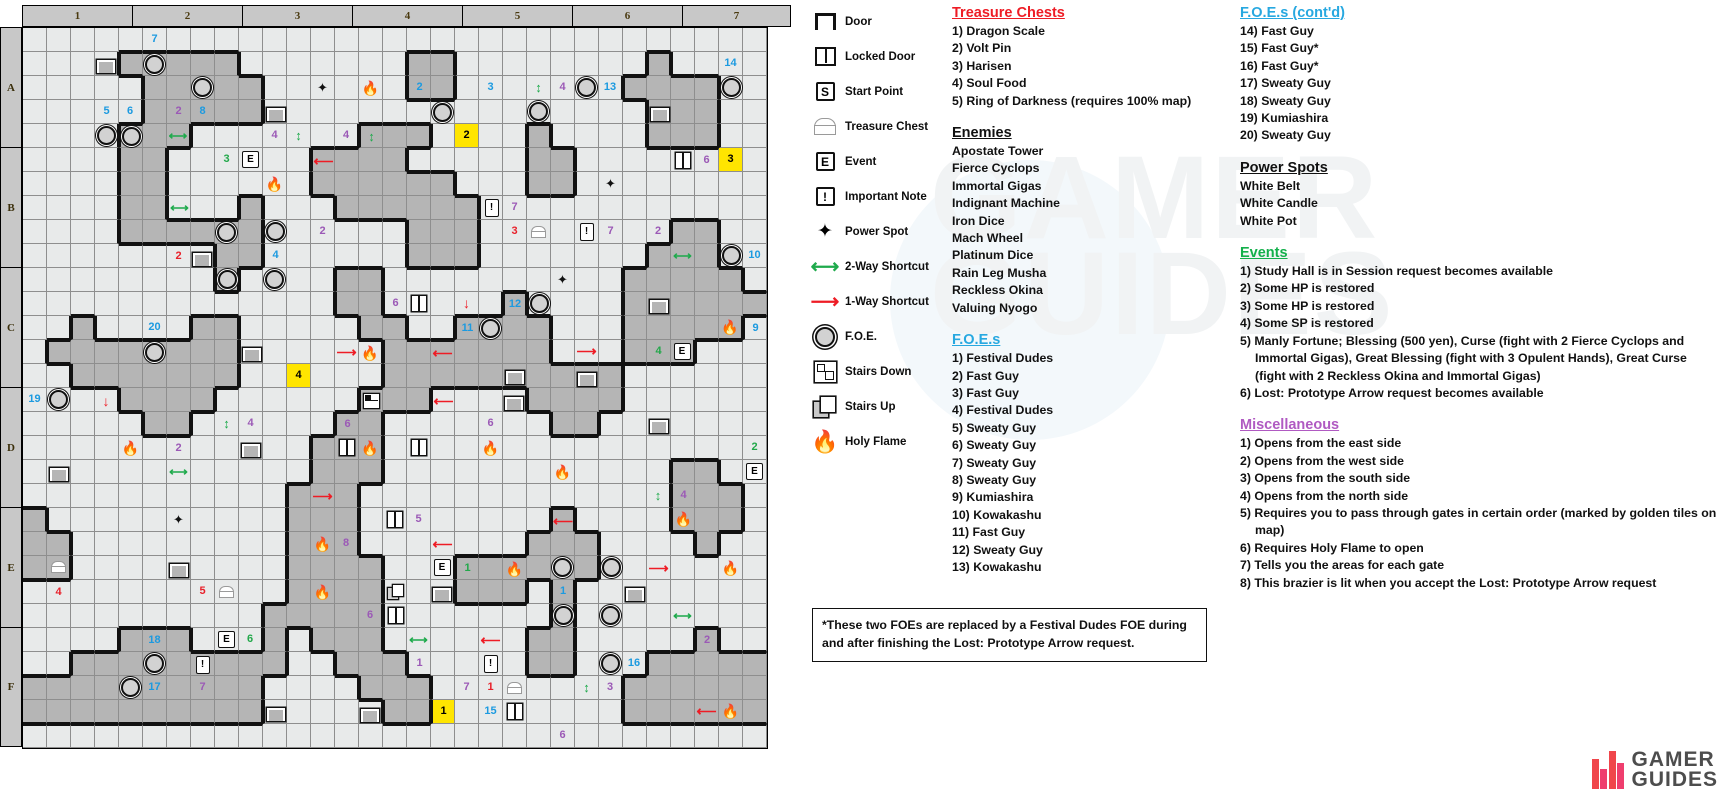 This screenshot has height=794, width=1726. What do you see at coordinates (419, 640) in the screenshot?
I see `map-cell: ⟷` at bounding box center [419, 640].